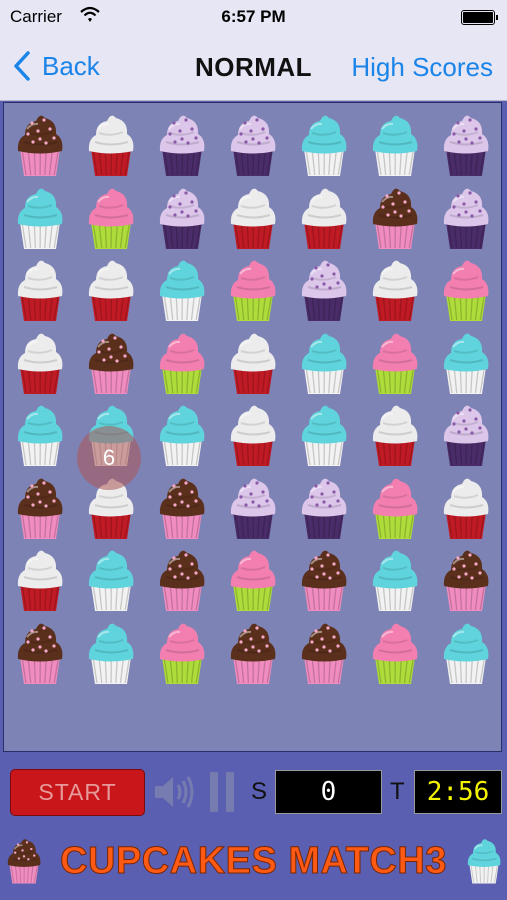  What do you see at coordinates (458, 792) in the screenshot?
I see `timer-display: 2:56` at bounding box center [458, 792].